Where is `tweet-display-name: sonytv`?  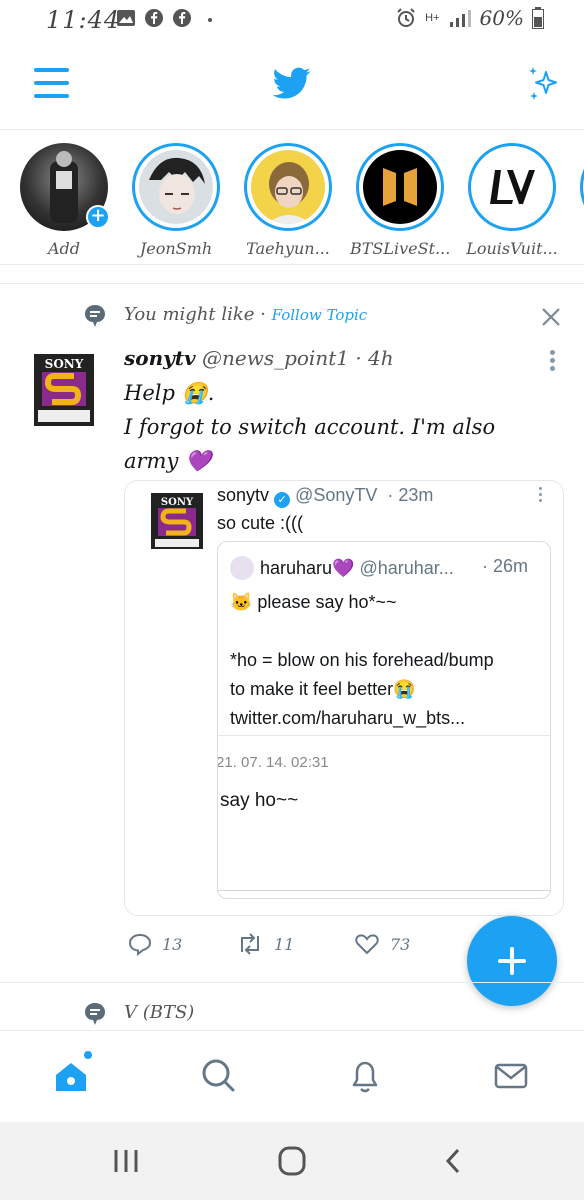
tweet-display-name: sonytv is located at coordinates (160, 358).